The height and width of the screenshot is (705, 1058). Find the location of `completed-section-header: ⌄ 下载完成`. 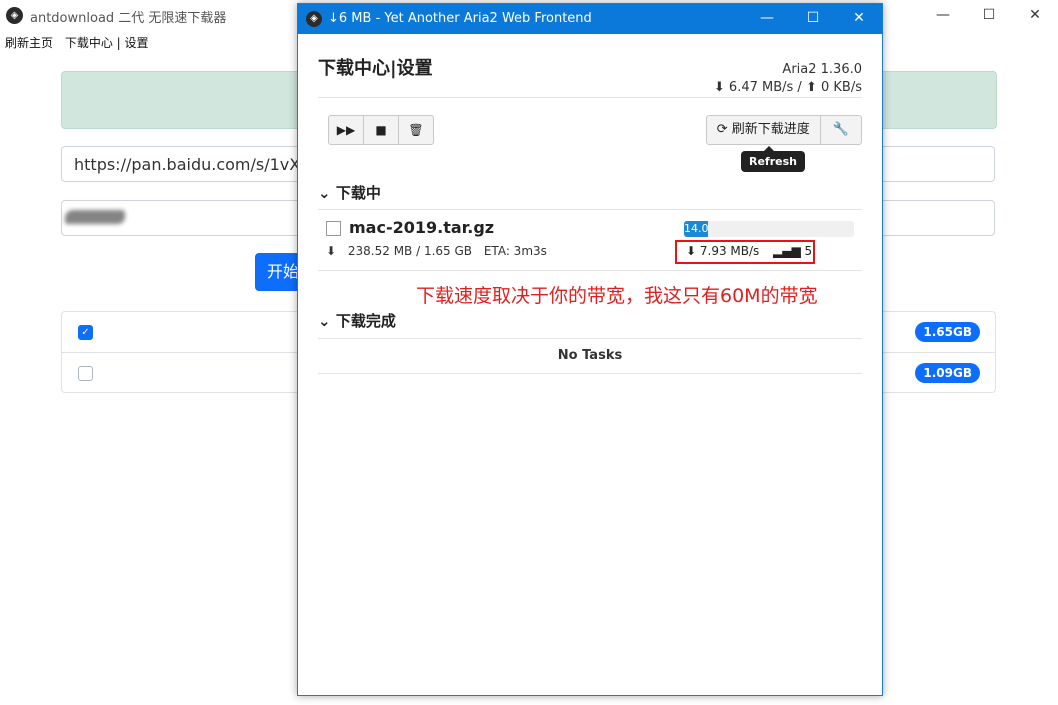

completed-section-header: ⌄ 下载完成 is located at coordinates (357, 320).